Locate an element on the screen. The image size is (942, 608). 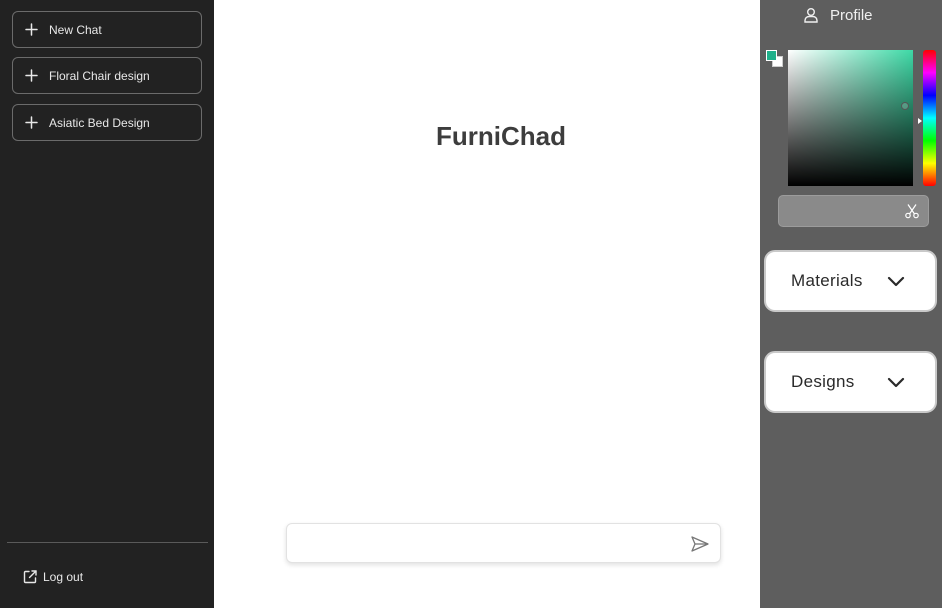
designs-dropdown: Designs is located at coordinates (850, 382).